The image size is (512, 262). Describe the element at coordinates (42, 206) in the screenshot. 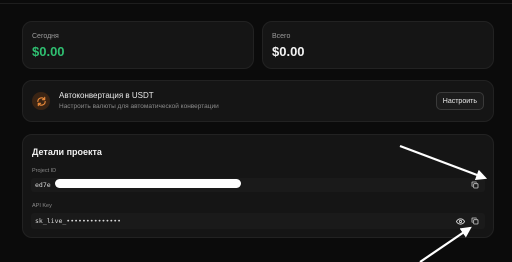

I see `api-key-label: API Key` at that location.